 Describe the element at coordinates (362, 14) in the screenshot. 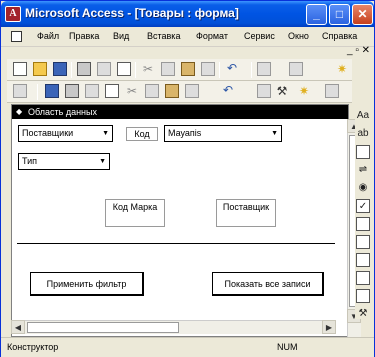

I see `close-button: ✕` at that location.